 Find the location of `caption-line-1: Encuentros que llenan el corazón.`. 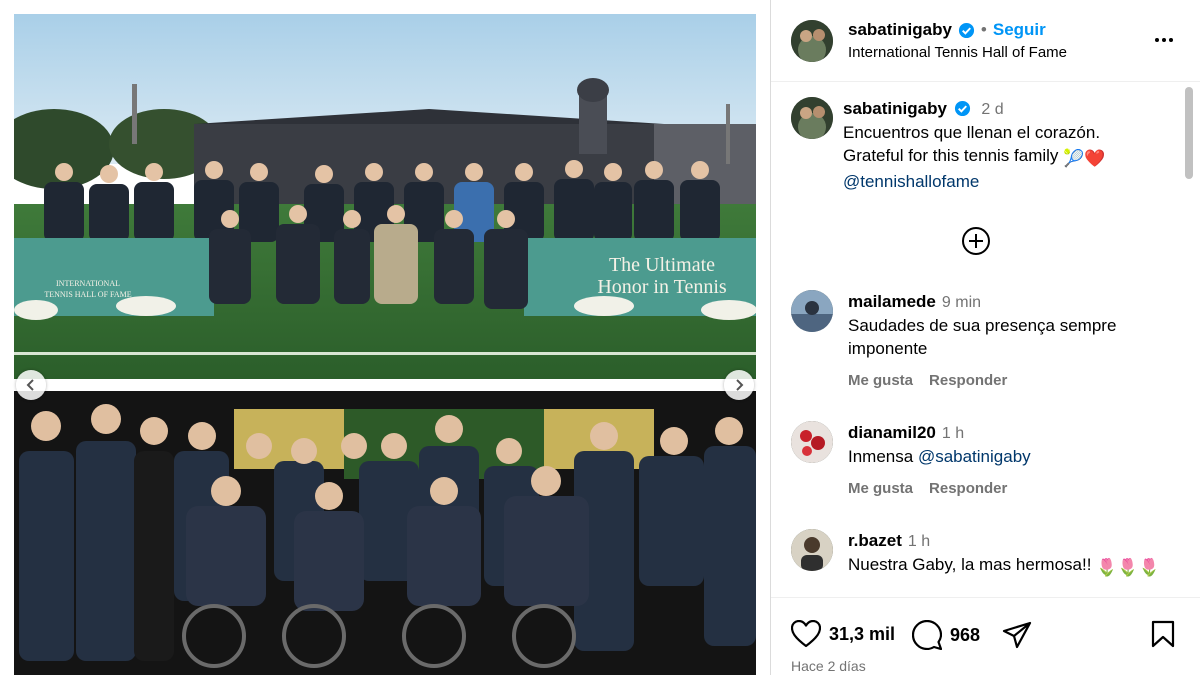

caption-line-1: Encuentros que llenan el corazón. is located at coordinates (972, 132).